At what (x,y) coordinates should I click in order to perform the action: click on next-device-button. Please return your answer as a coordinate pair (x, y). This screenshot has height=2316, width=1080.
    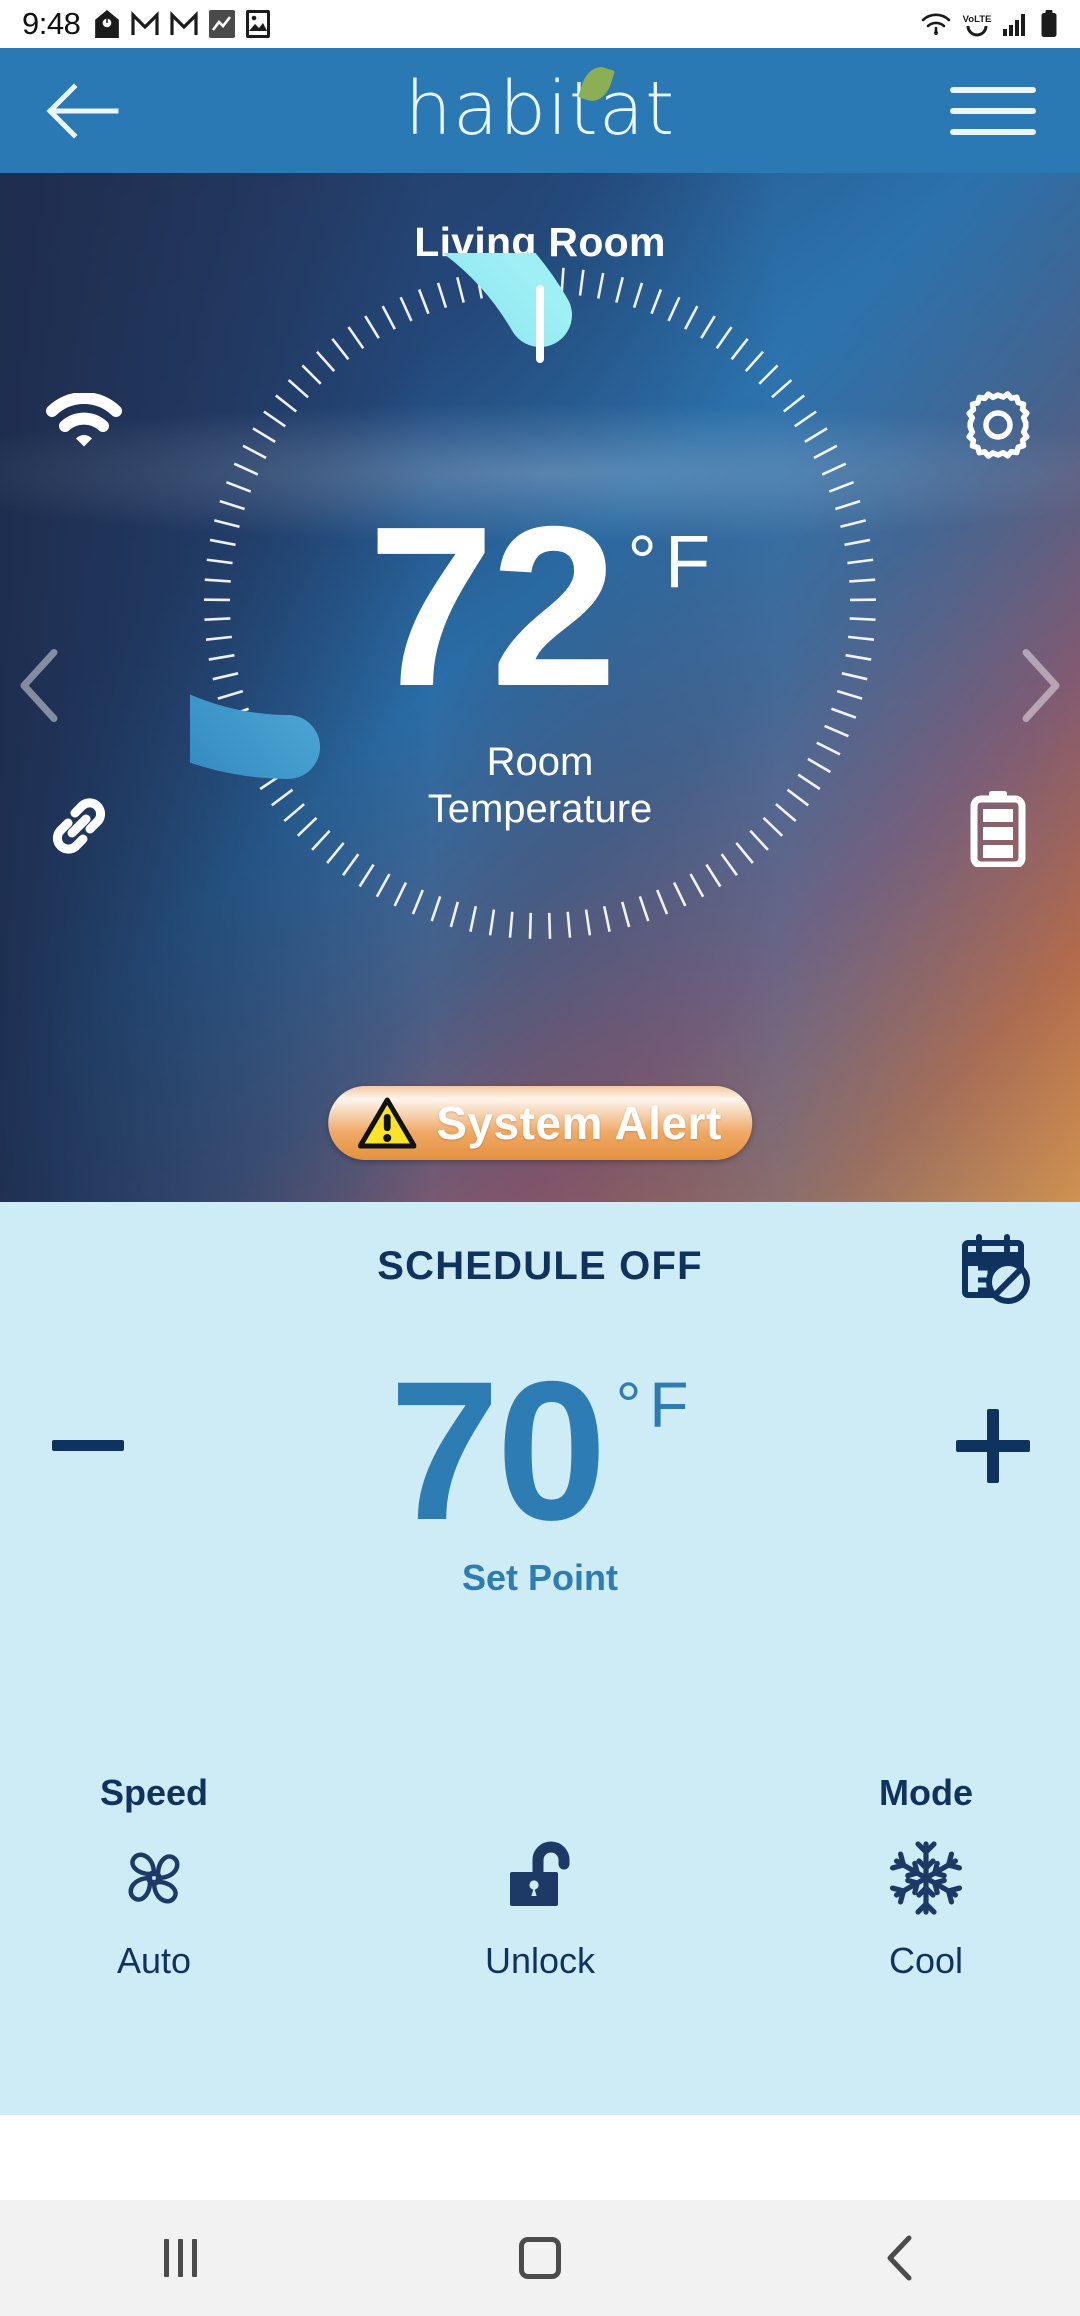
    Looking at the image, I should click on (1040, 687).